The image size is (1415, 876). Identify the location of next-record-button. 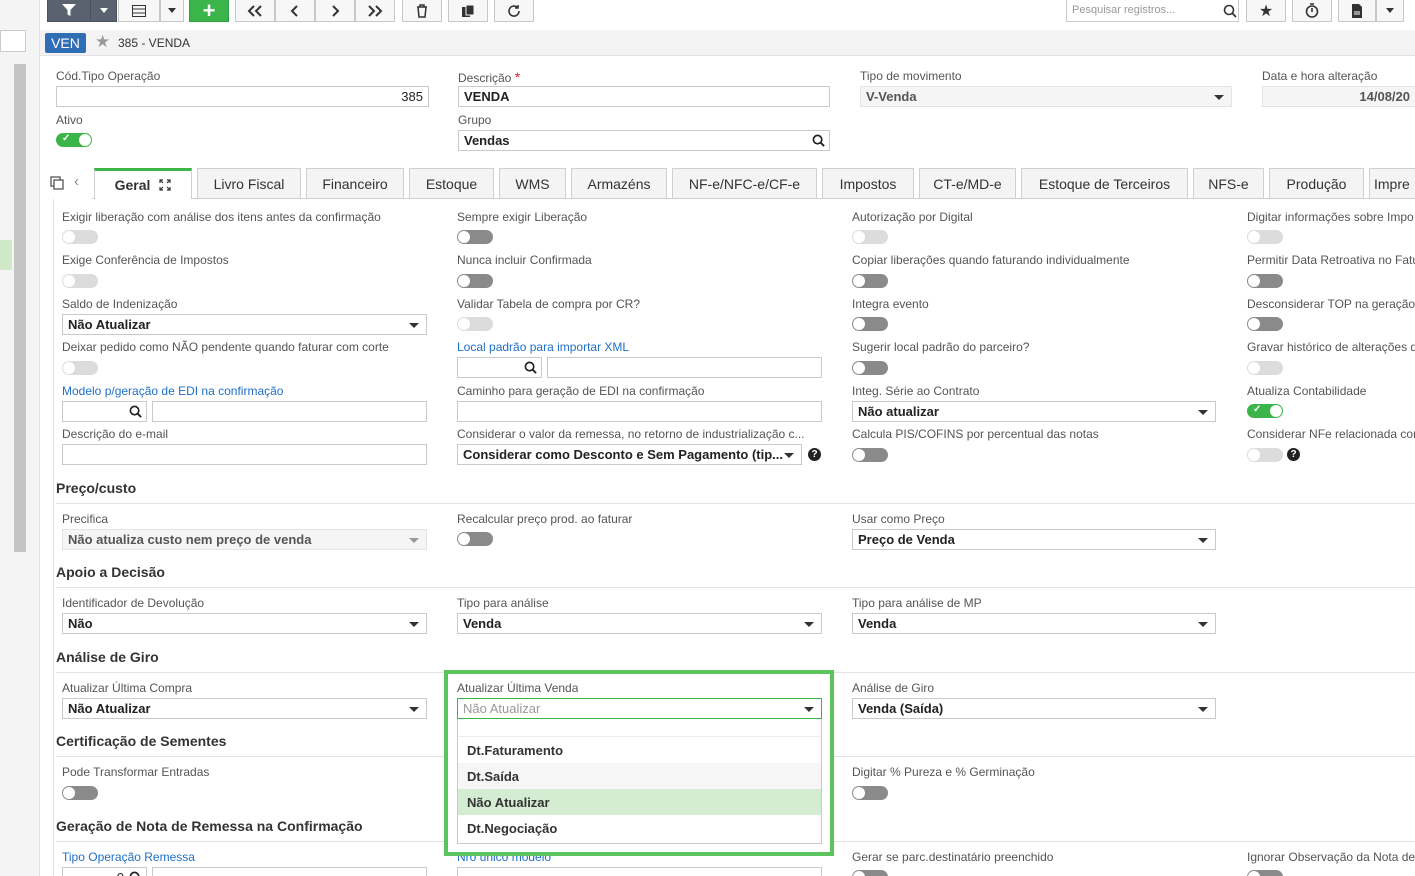
(335, 11).